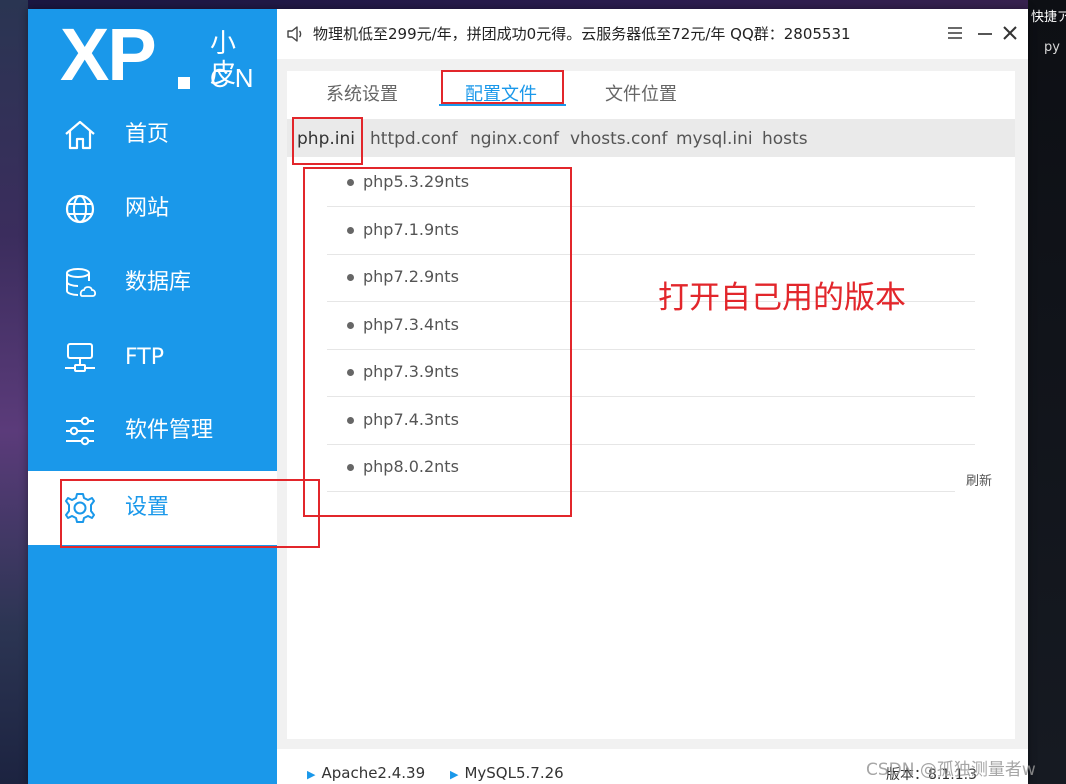 The height and width of the screenshot is (784, 1066). What do you see at coordinates (951, 770) in the screenshot?
I see `watermark: CSDN @孤独测量者w` at bounding box center [951, 770].